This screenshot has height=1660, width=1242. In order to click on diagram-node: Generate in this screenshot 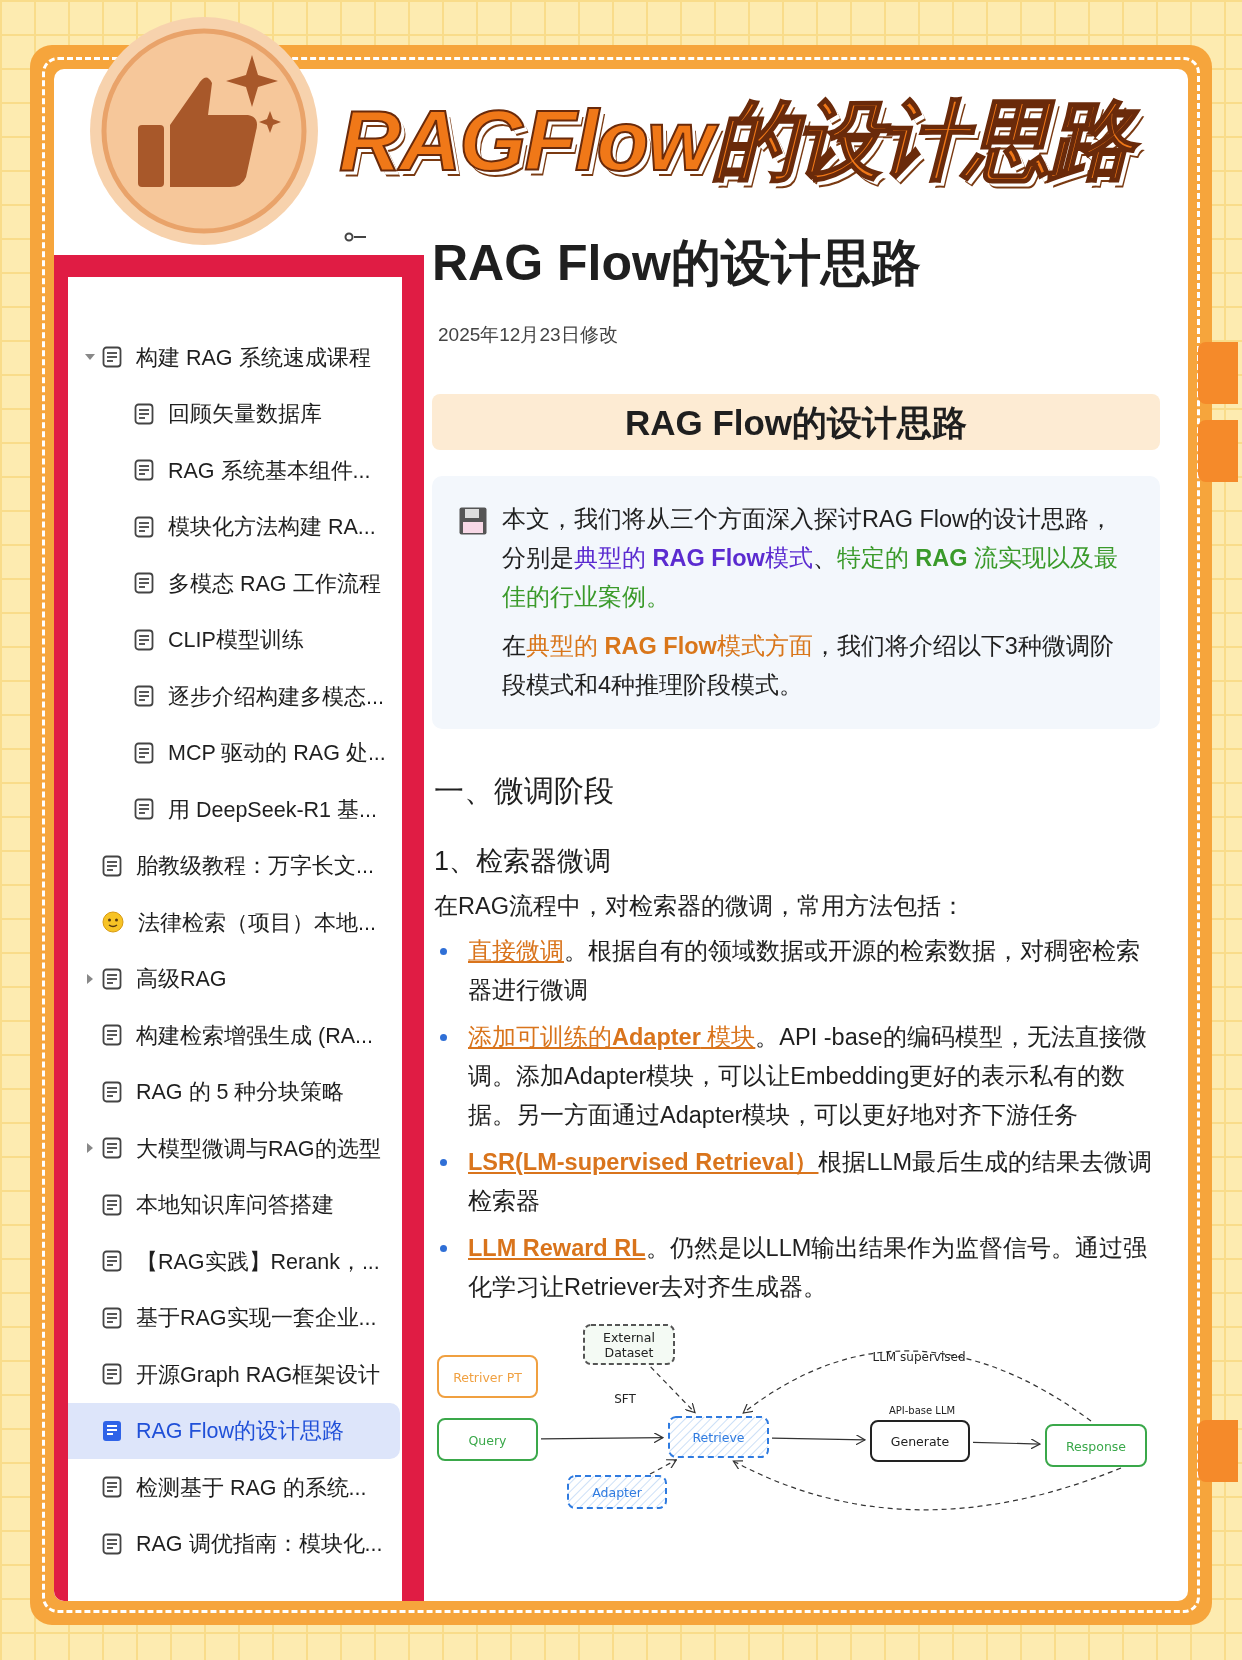, I will do `click(920, 1441)`.